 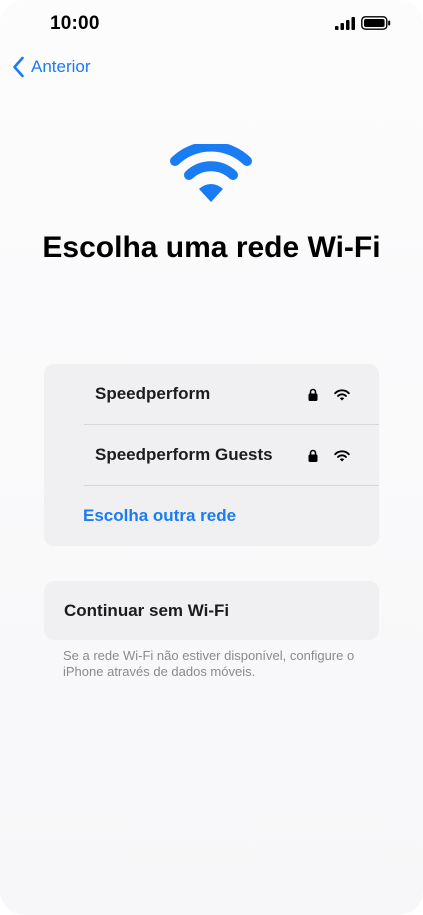 What do you see at coordinates (376, 23) in the screenshot?
I see `battery-icon` at bounding box center [376, 23].